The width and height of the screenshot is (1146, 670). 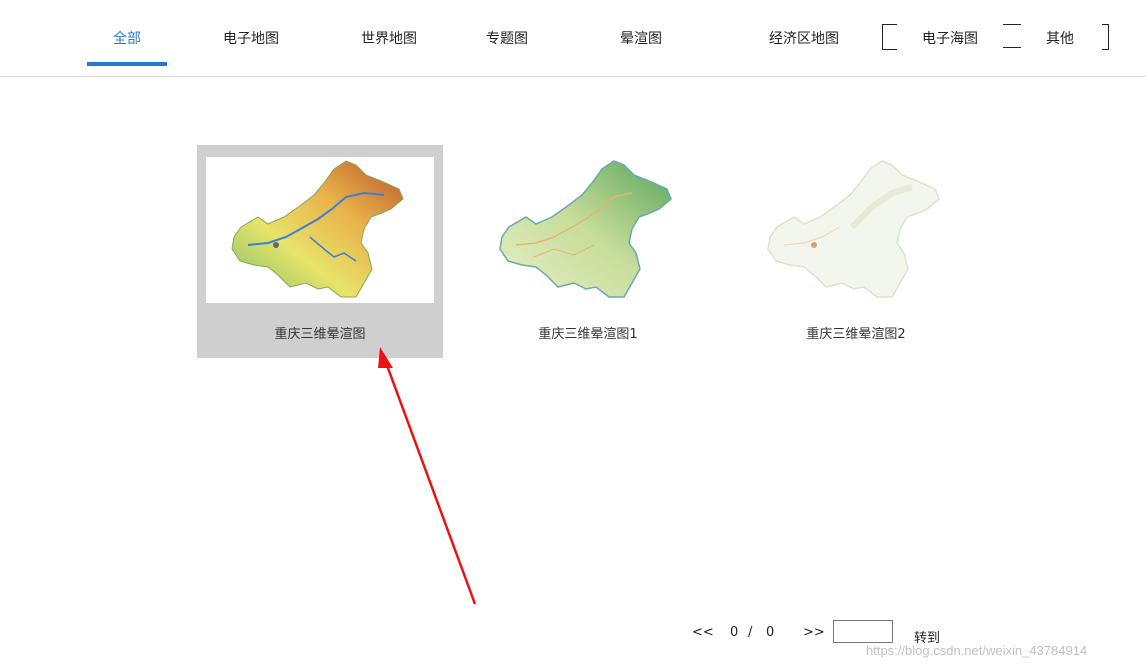 What do you see at coordinates (703, 632) in the screenshot?
I see `pager-prev-button: <<` at bounding box center [703, 632].